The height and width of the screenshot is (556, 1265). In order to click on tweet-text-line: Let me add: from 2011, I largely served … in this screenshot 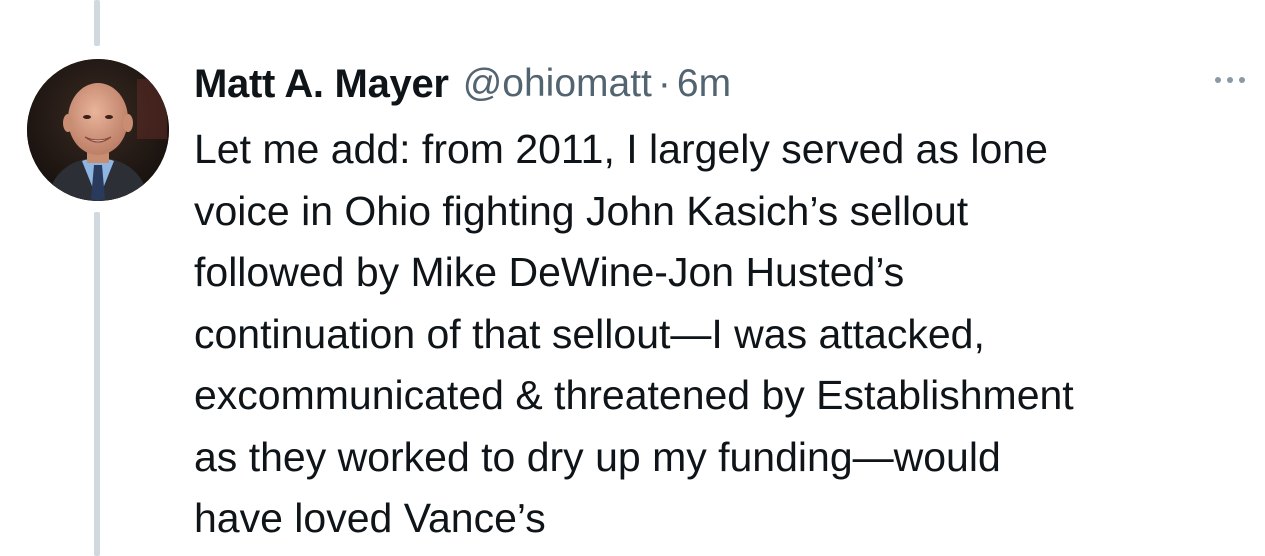, I will do `click(621, 149)`.